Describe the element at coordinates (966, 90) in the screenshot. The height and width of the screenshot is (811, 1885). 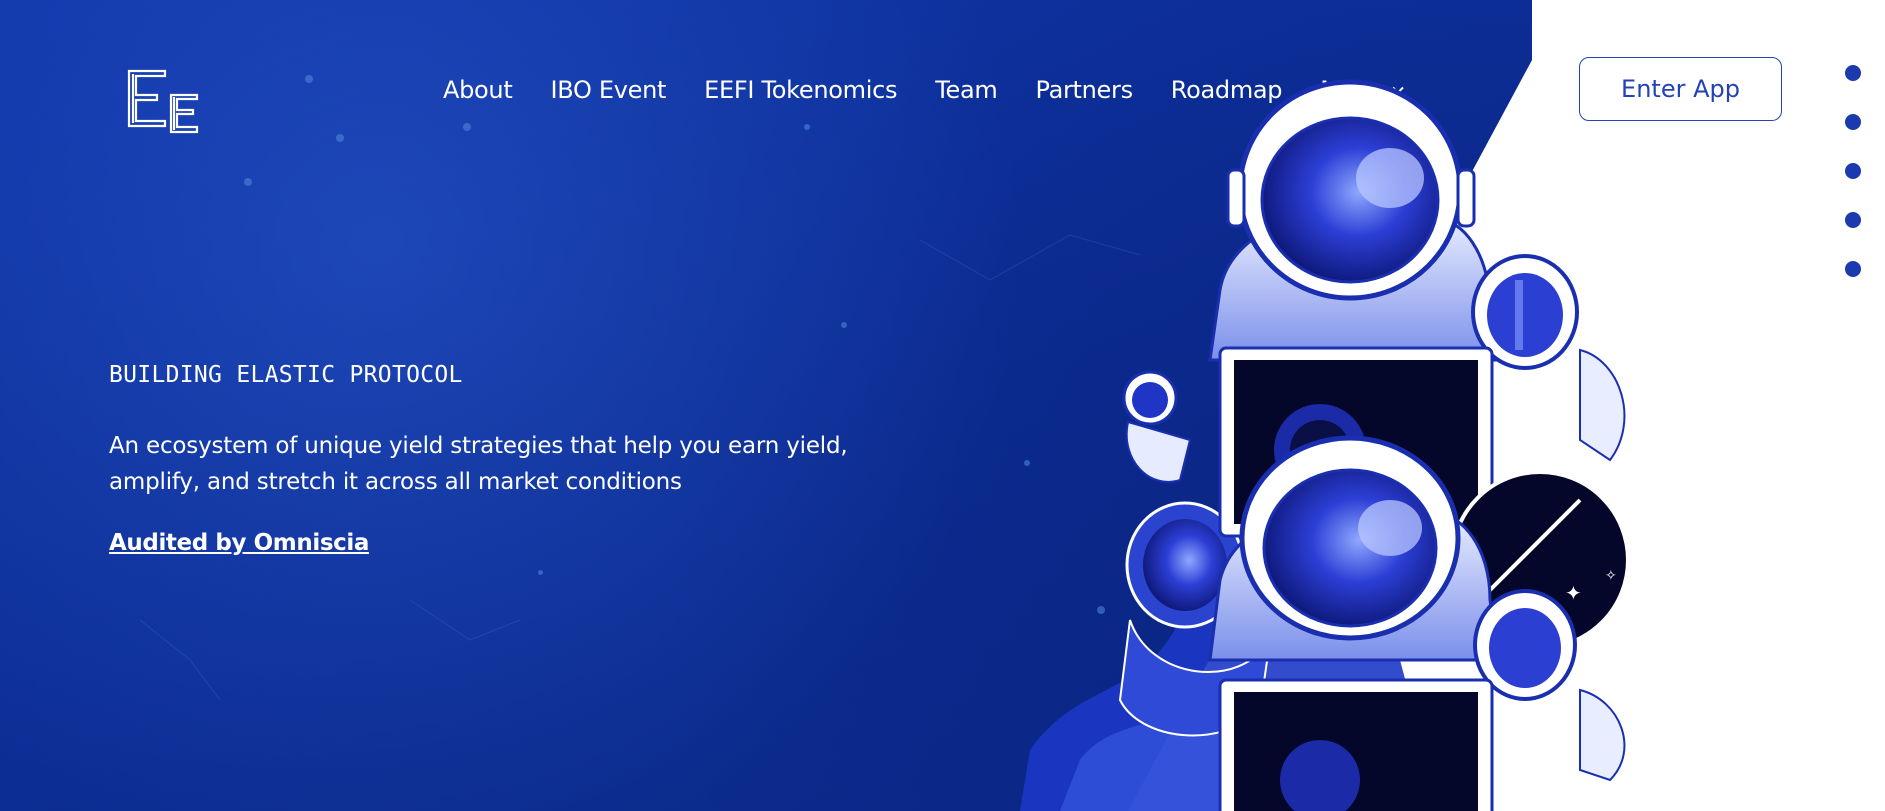
I see `nav-team: Team` at that location.